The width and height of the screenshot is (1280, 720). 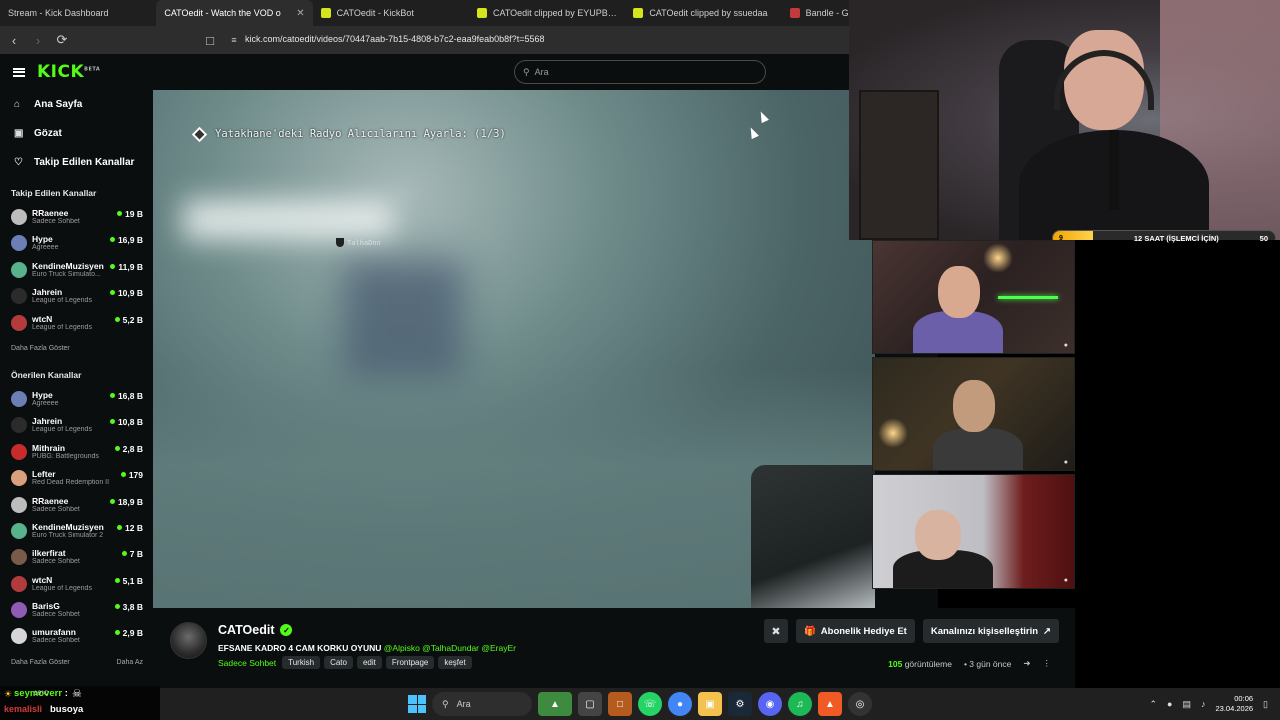 What do you see at coordinates (129, 449) in the screenshot?
I see `viewer-count: 2,8 B` at bounding box center [129, 449].